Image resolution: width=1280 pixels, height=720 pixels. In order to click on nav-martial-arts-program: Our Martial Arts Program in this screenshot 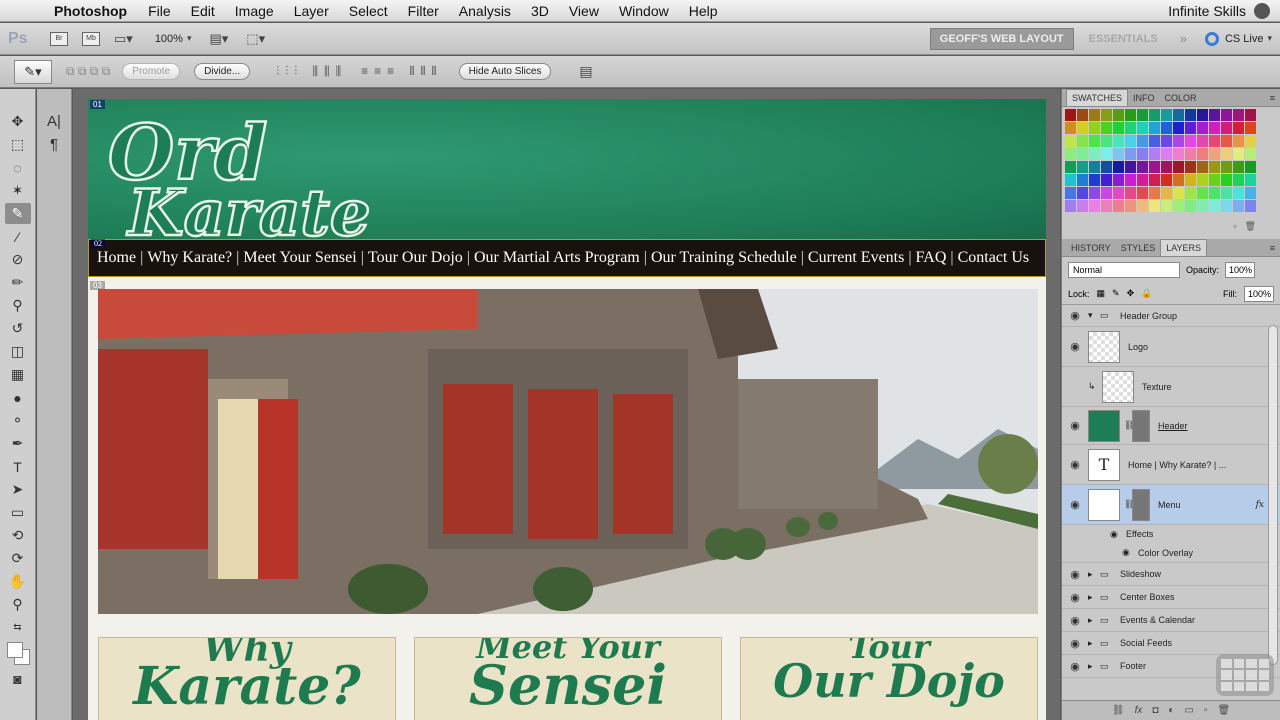, I will do `click(557, 258)`.